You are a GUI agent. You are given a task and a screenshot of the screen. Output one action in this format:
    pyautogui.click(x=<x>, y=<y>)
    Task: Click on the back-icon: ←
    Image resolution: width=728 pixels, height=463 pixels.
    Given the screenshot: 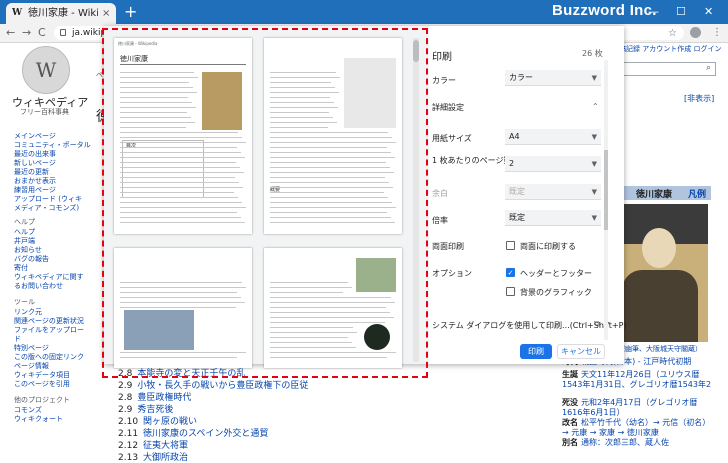 What is the action you would take?
    pyautogui.click(x=10, y=33)
    